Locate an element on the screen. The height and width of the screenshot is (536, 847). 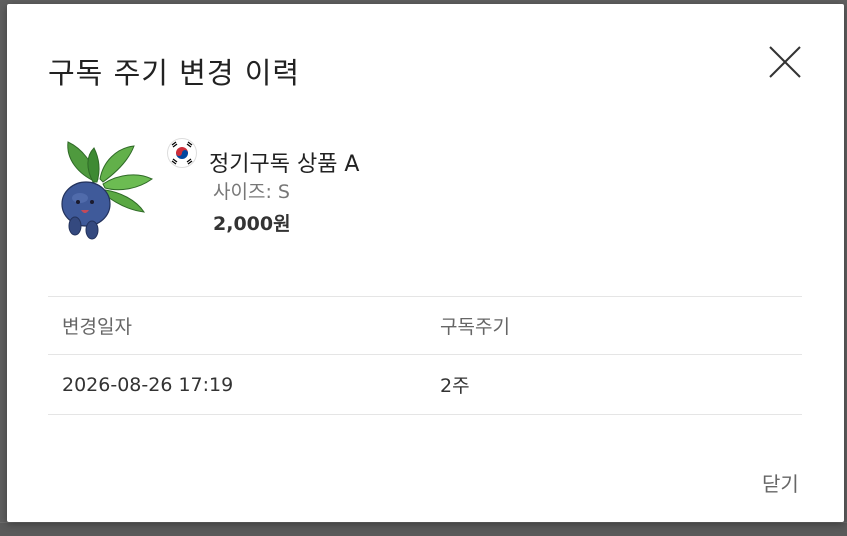
plant-bulb-creature-icon is located at coordinates (103, 189).